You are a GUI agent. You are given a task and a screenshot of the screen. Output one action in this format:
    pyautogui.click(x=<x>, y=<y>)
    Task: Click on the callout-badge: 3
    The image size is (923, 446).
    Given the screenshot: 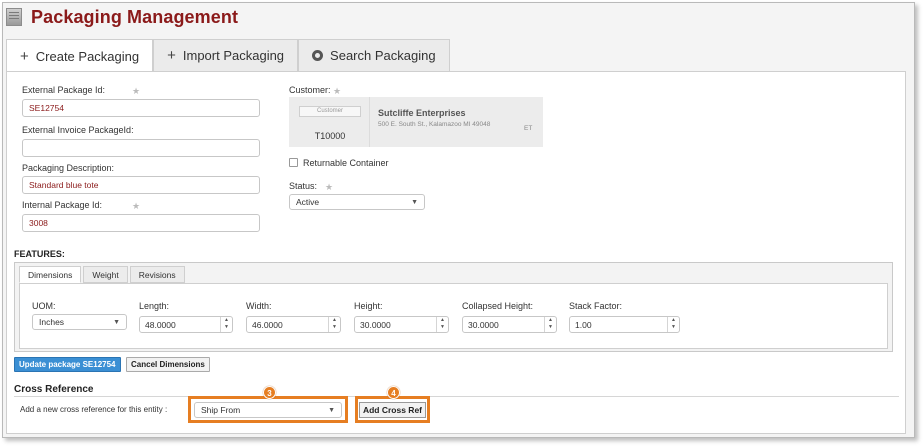 What is the action you would take?
    pyautogui.click(x=269, y=392)
    